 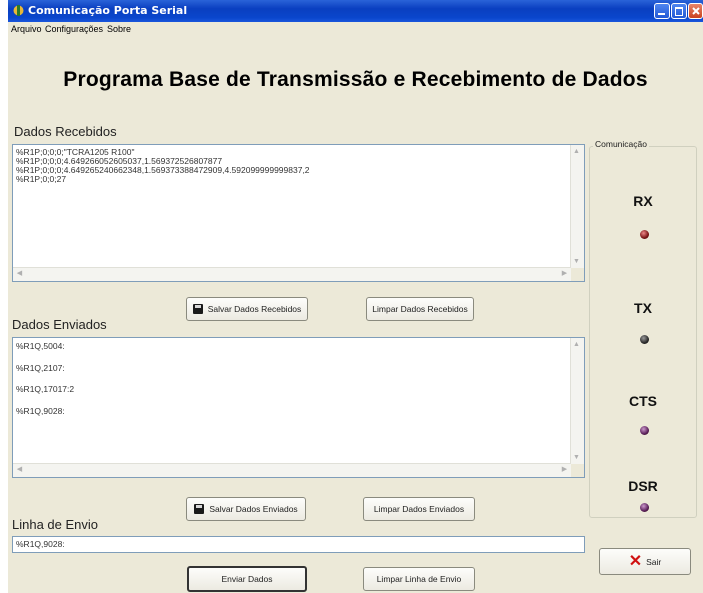 What do you see at coordinates (55, 524) in the screenshot?
I see `send-line-label: Linha de Envio` at bounding box center [55, 524].